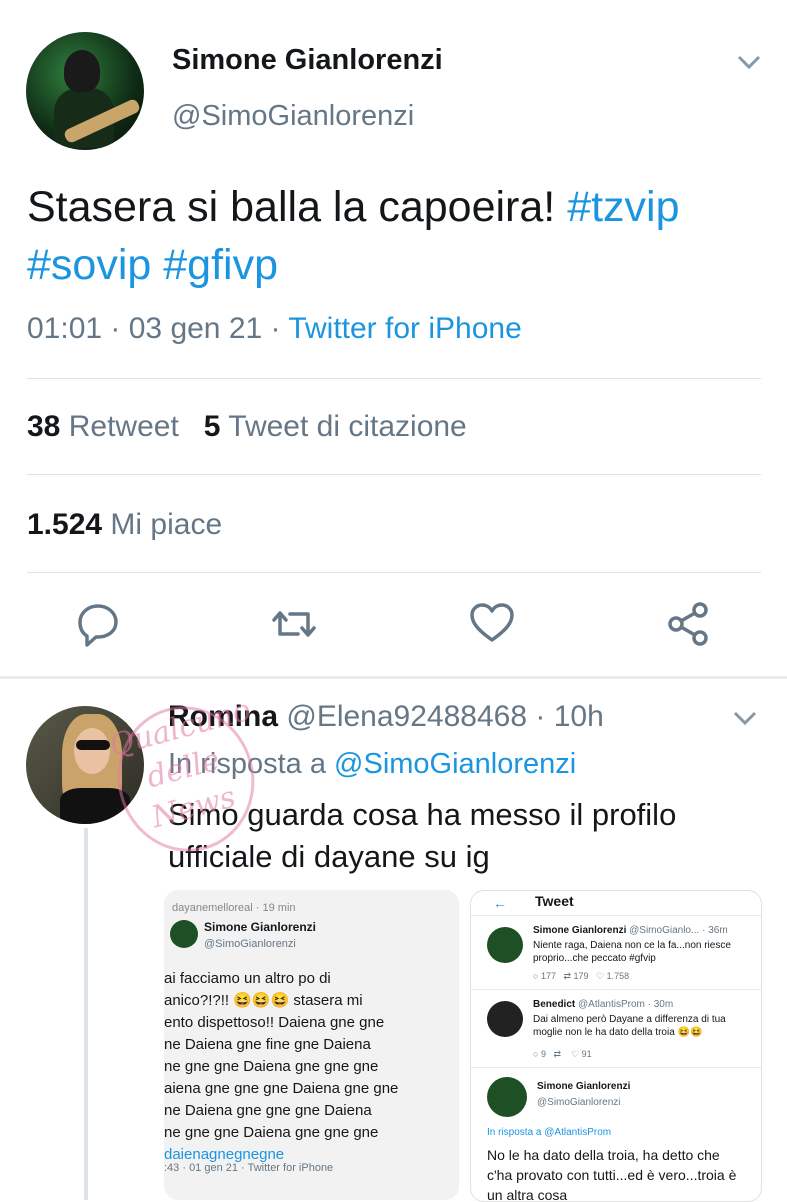 The width and height of the screenshot is (787, 1202). I want to click on quotes-count: 5, so click(212, 426).